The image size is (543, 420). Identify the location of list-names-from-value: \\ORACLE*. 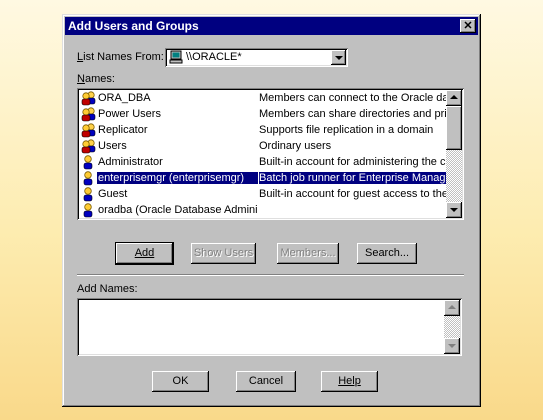
(214, 57).